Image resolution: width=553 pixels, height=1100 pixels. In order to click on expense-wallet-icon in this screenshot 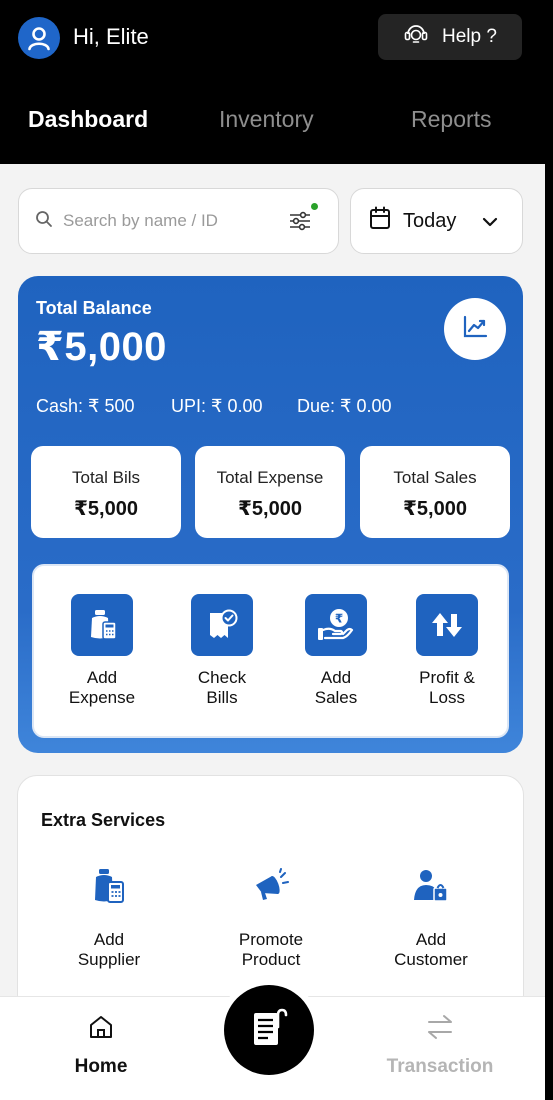, I will do `click(102, 625)`.